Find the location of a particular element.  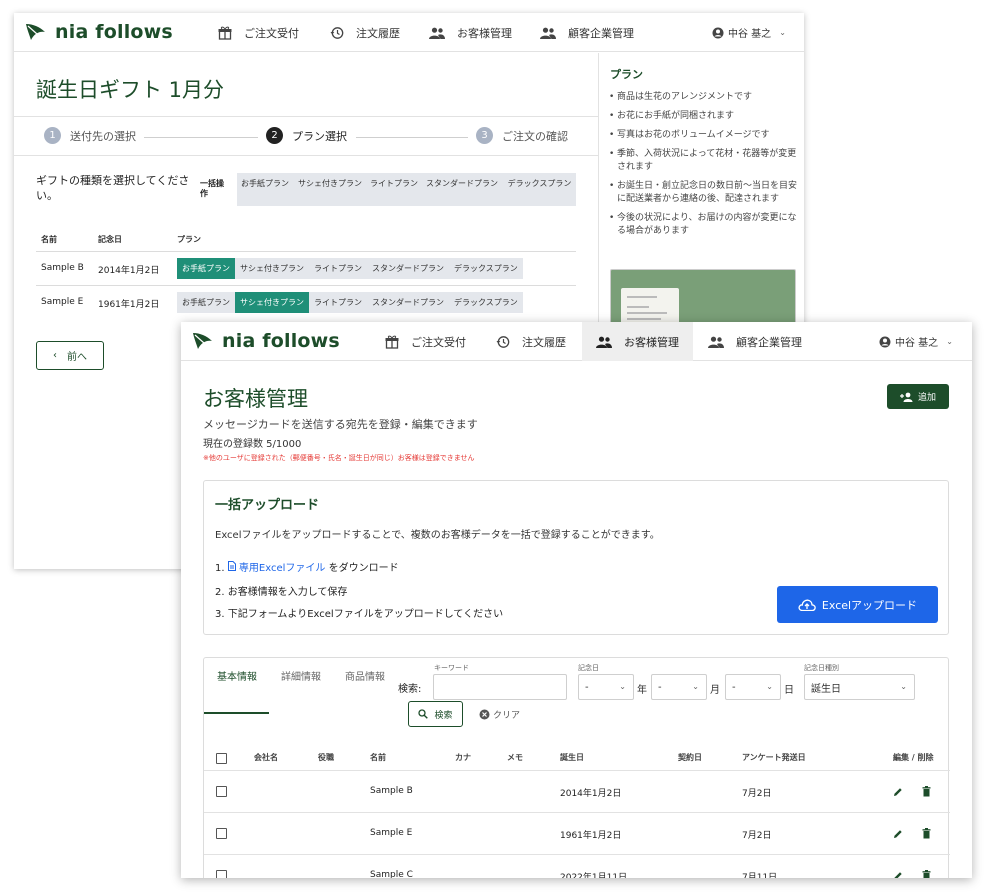

row-name: Sample C is located at coordinates (391, 874).